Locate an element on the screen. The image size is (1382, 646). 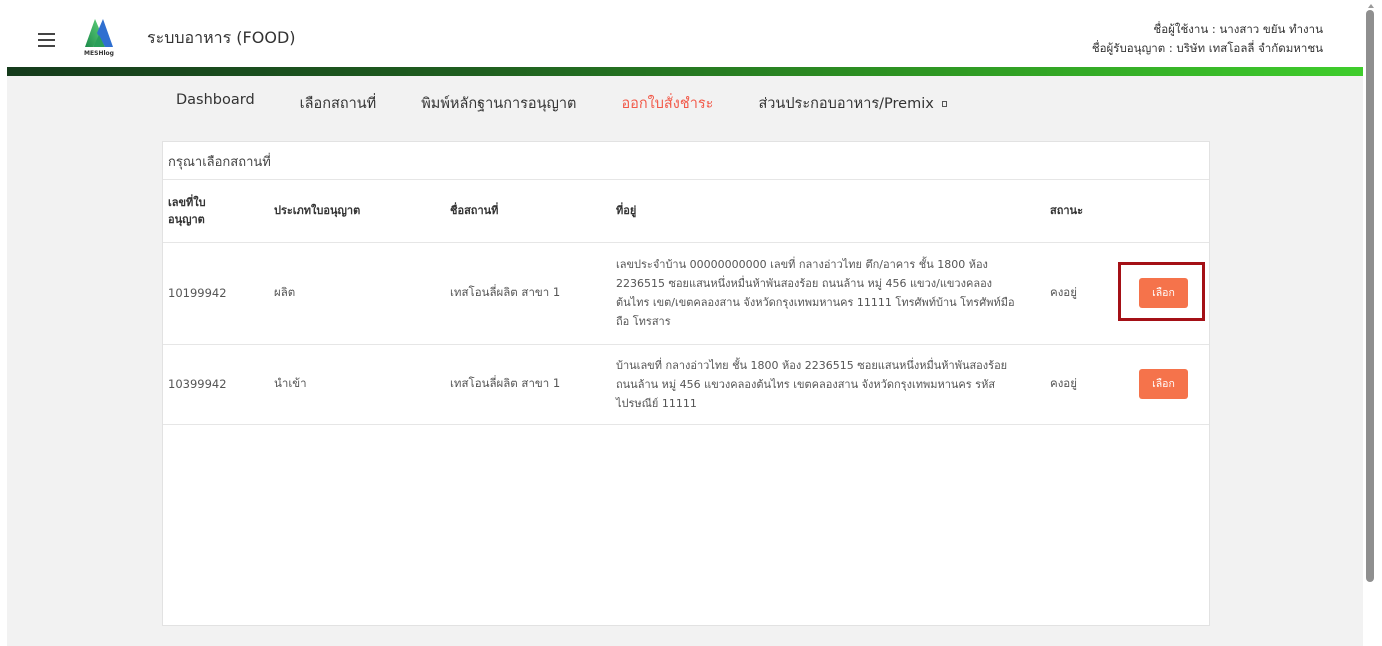
user-name: ชื่อผู้ใช้งาน : นางสาว ขยัน ทำงาน is located at coordinates (1238, 29).